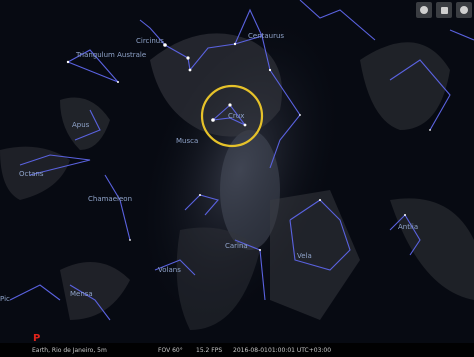  Describe the element at coordinates (81, 125) in the screenshot. I see `label-apus: Apus` at that location.